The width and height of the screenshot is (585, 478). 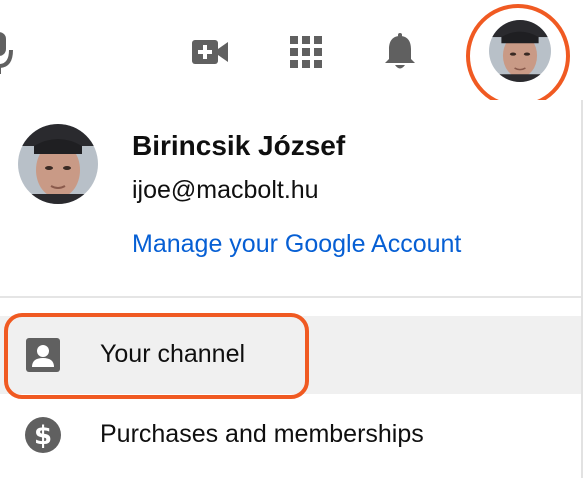 I want to click on dollar-icon: $, so click(x=43, y=435).